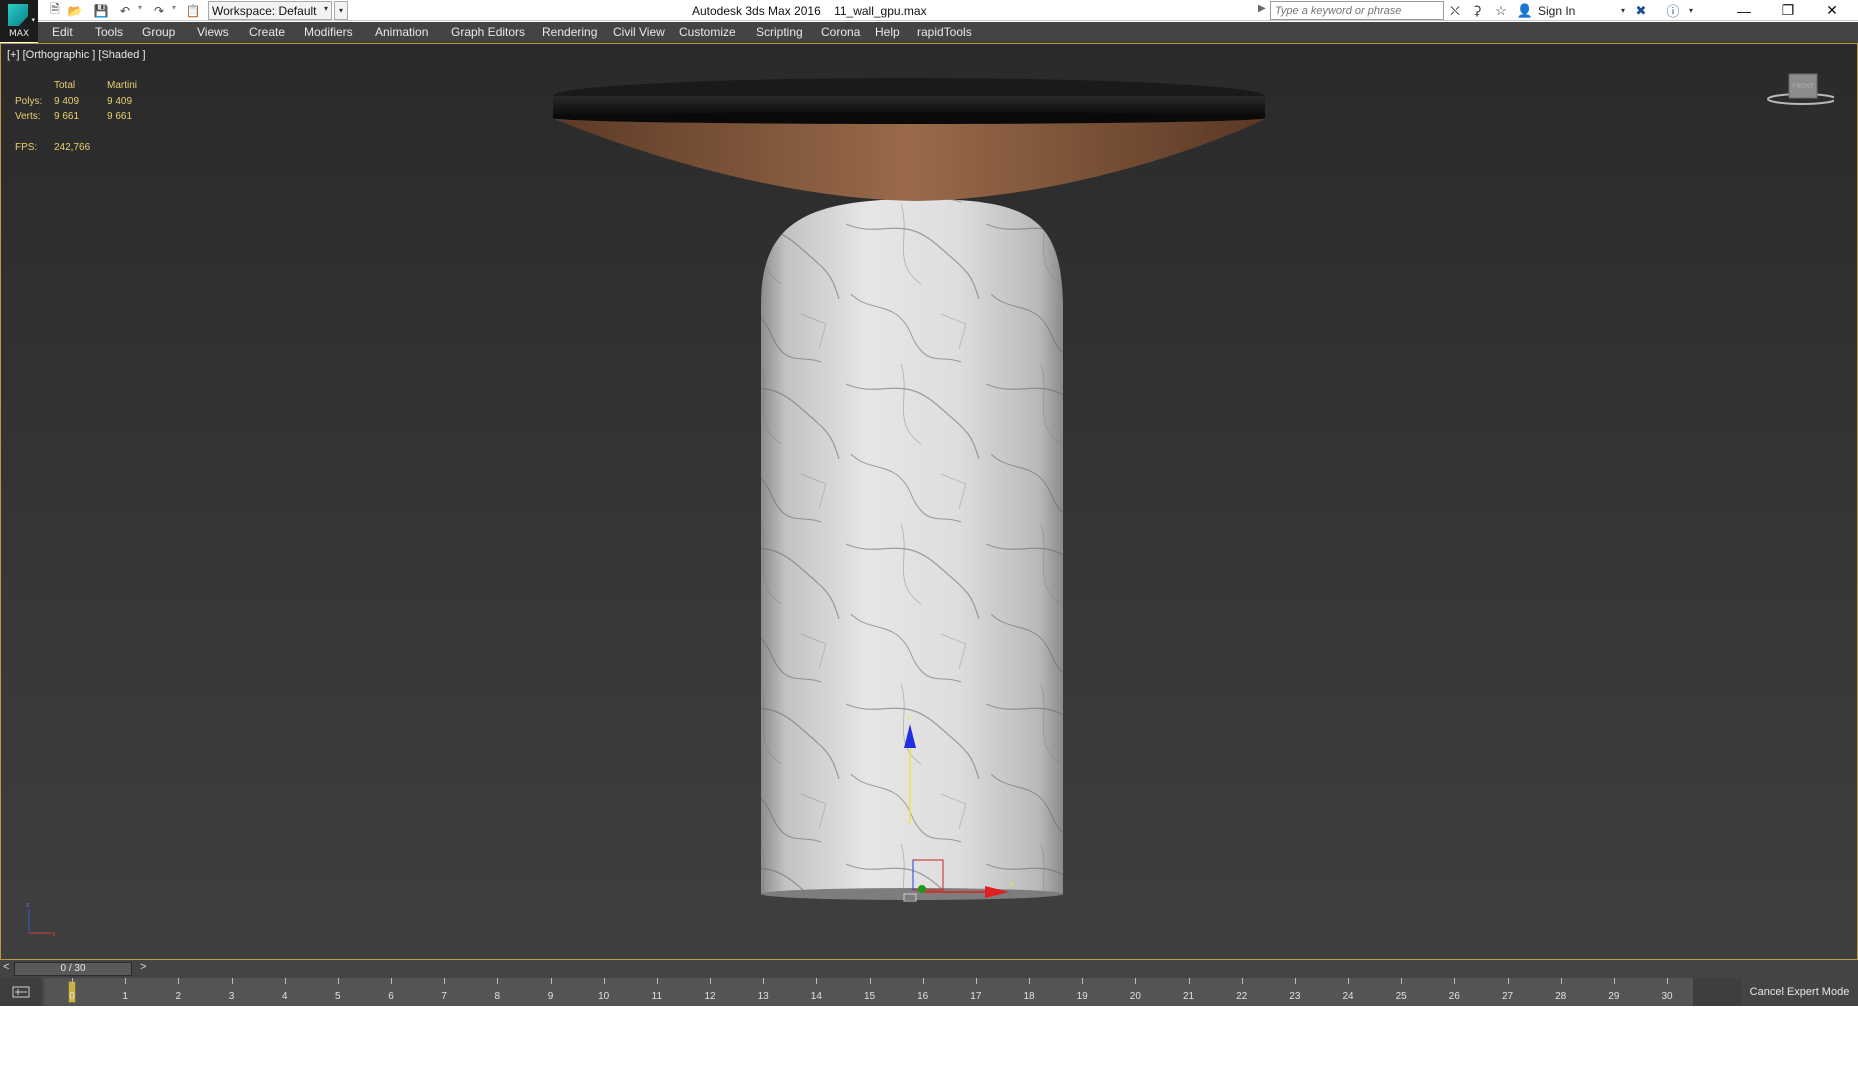 The height and width of the screenshot is (1080, 1858). What do you see at coordinates (1673, 10) in the screenshot?
I see `help-icon: ⓘ` at bounding box center [1673, 10].